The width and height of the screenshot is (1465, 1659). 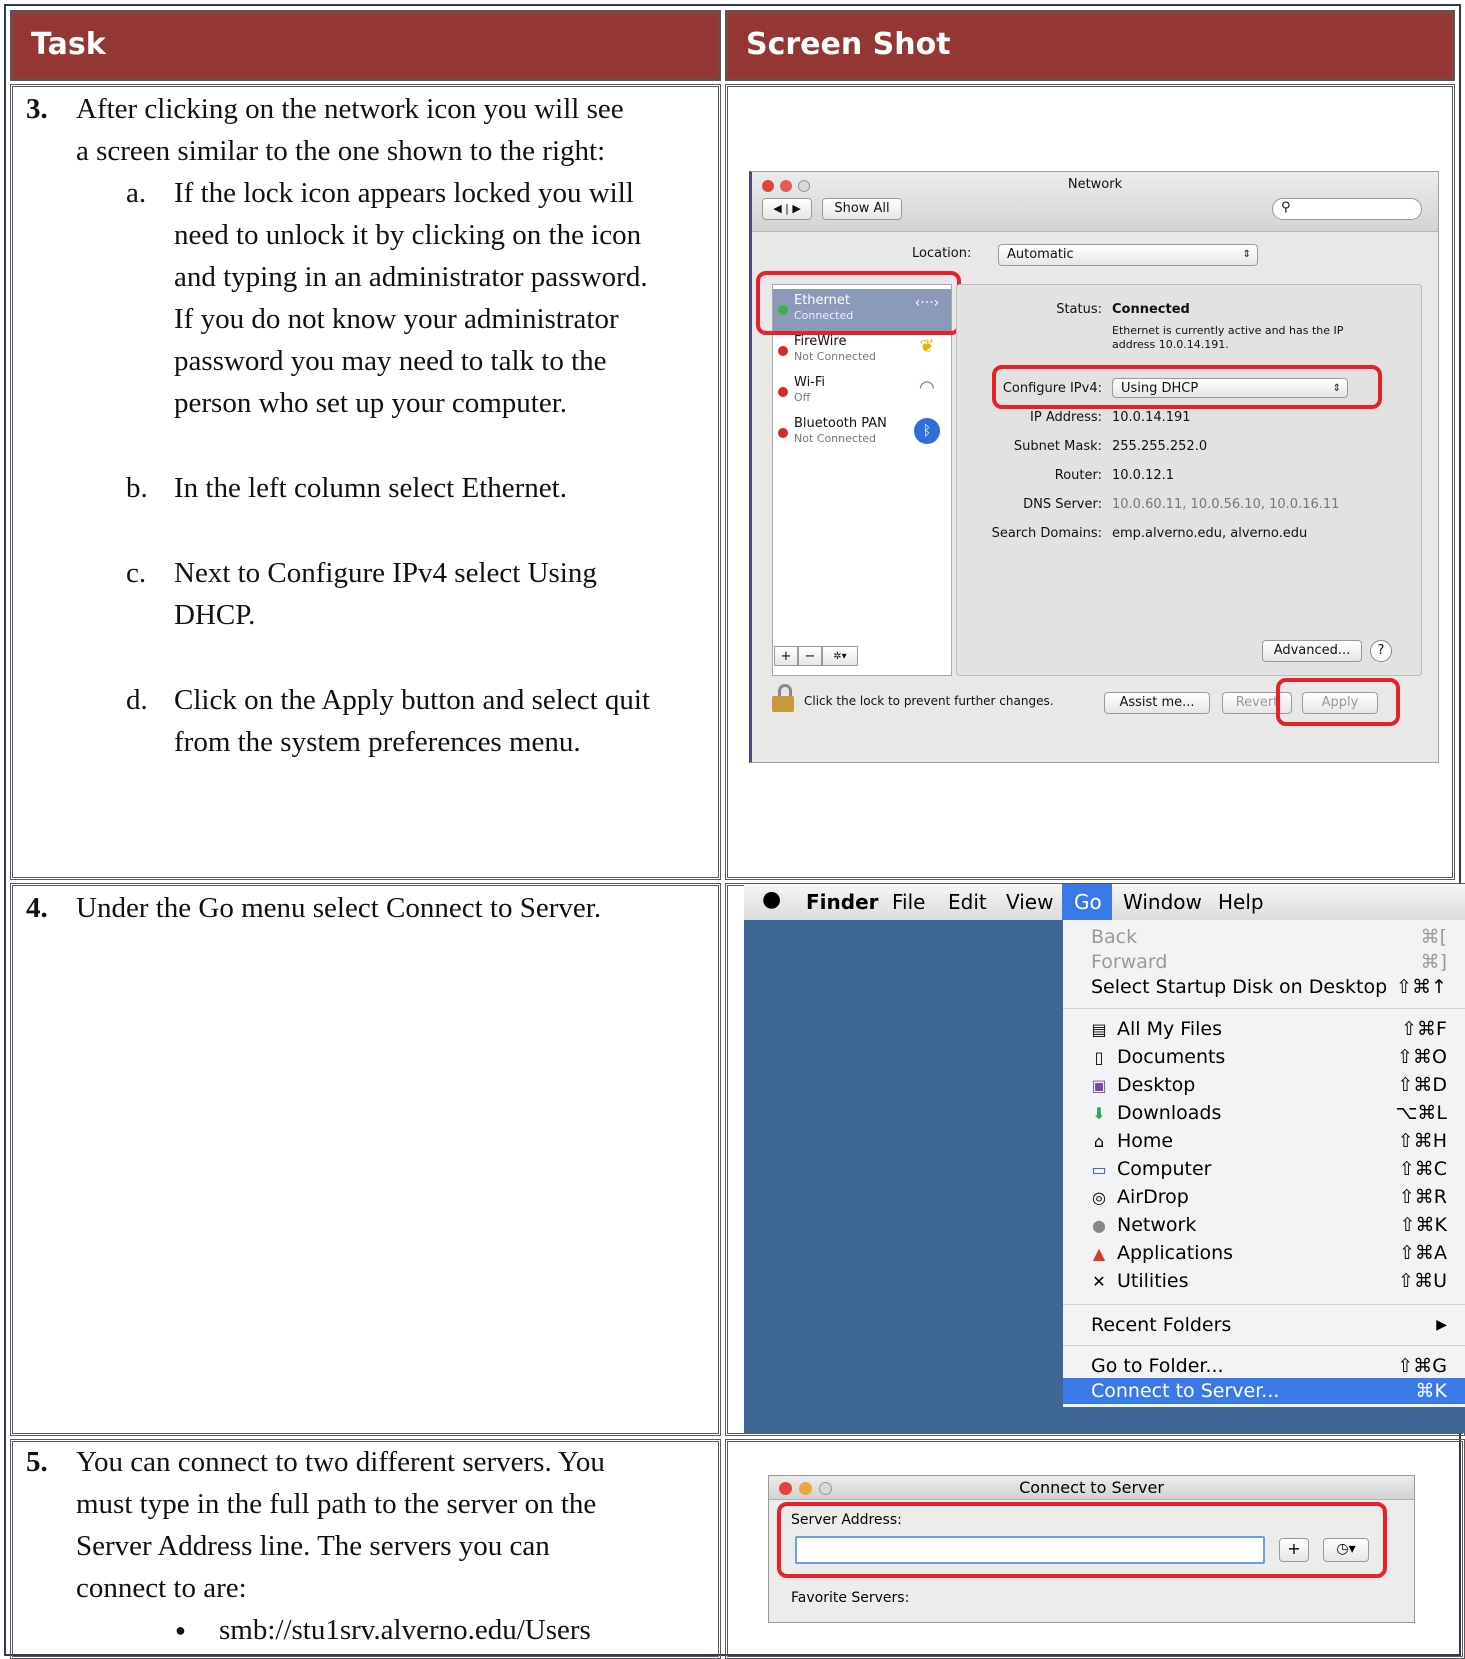 What do you see at coordinates (787, 209) in the screenshot?
I see `back-forward-buttons: ◀ | ▶` at bounding box center [787, 209].